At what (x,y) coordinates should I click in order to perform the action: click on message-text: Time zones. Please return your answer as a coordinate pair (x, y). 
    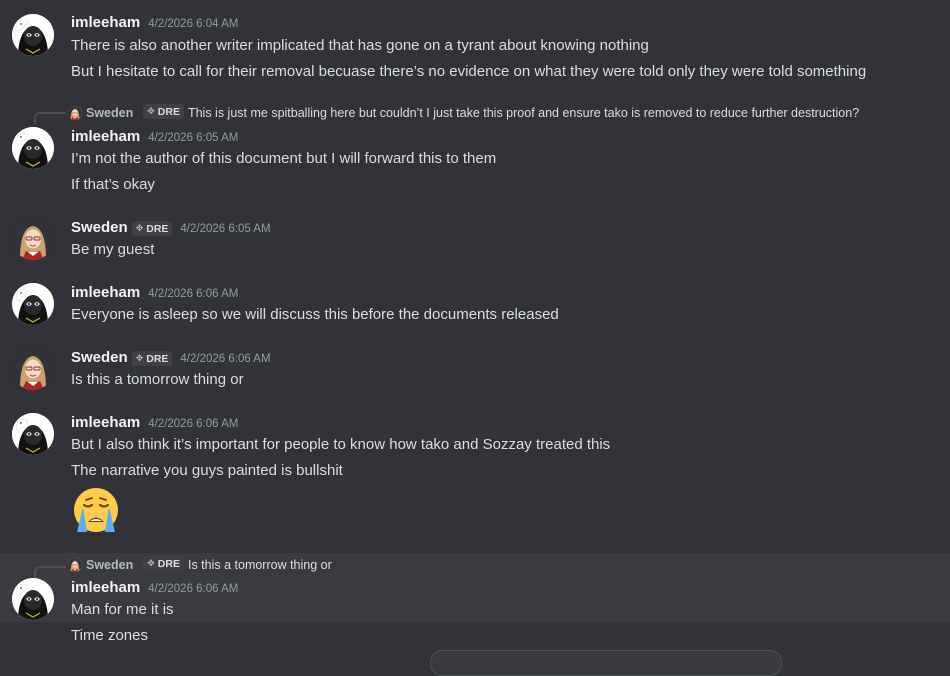
    Looking at the image, I should click on (109, 635).